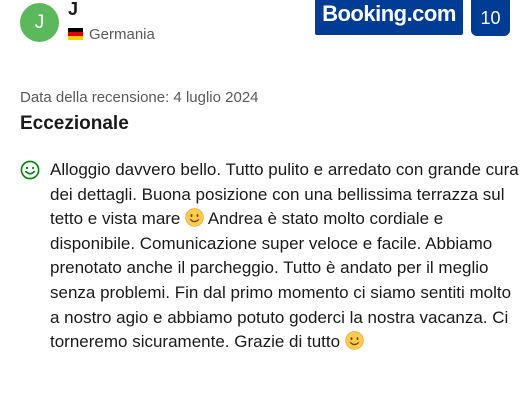 The width and height of the screenshot is (530, 400). Describe the element at coordinates (139, 97) in the screenshot. I see `review-date: Data della recensione: 4 luglio 2024` at that location.